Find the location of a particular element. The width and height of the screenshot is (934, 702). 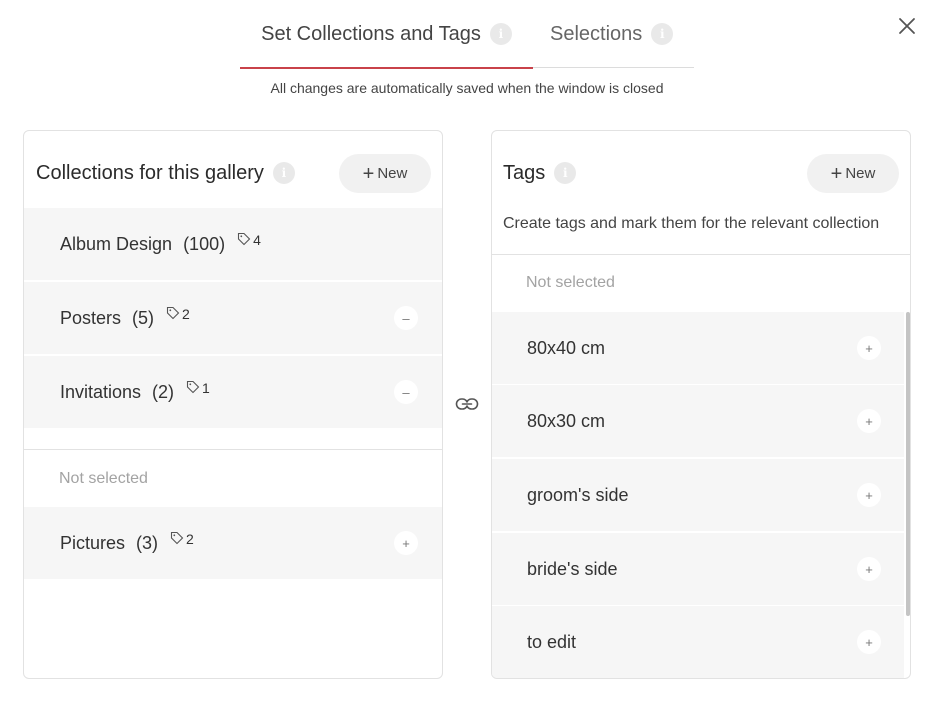

tag-name: groom's side is located at coordinates (578, 494).